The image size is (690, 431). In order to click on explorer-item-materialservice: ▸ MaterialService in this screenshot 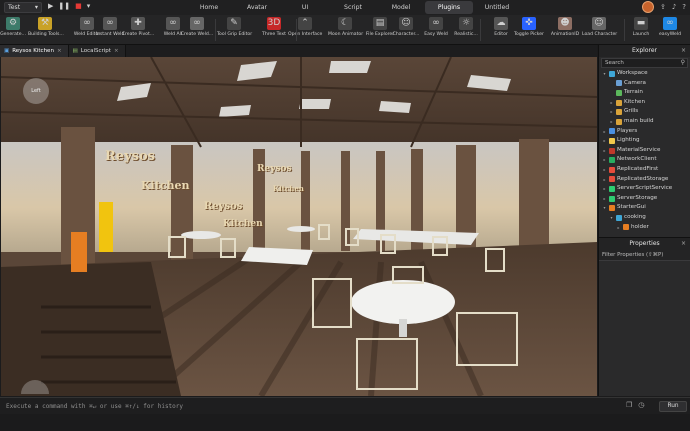, I will do `click(644, 151)`.